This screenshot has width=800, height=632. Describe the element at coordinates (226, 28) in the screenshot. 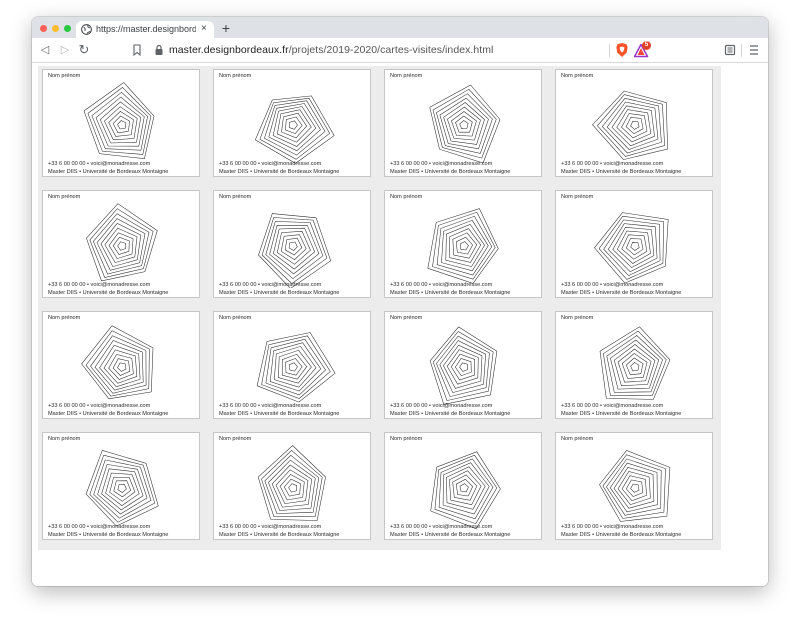

I see `new-tab-button: +` at that location.